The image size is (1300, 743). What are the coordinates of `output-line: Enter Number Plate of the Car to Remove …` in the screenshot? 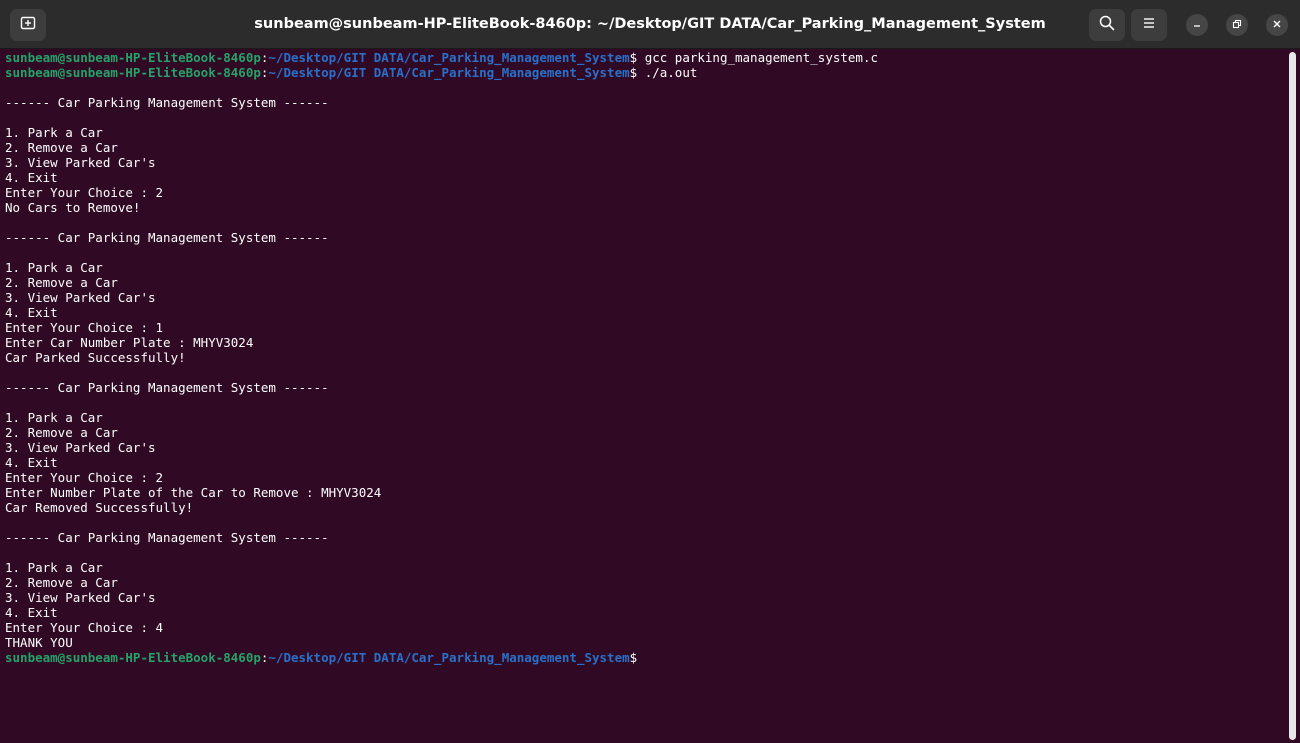 It's located at (193, 492).